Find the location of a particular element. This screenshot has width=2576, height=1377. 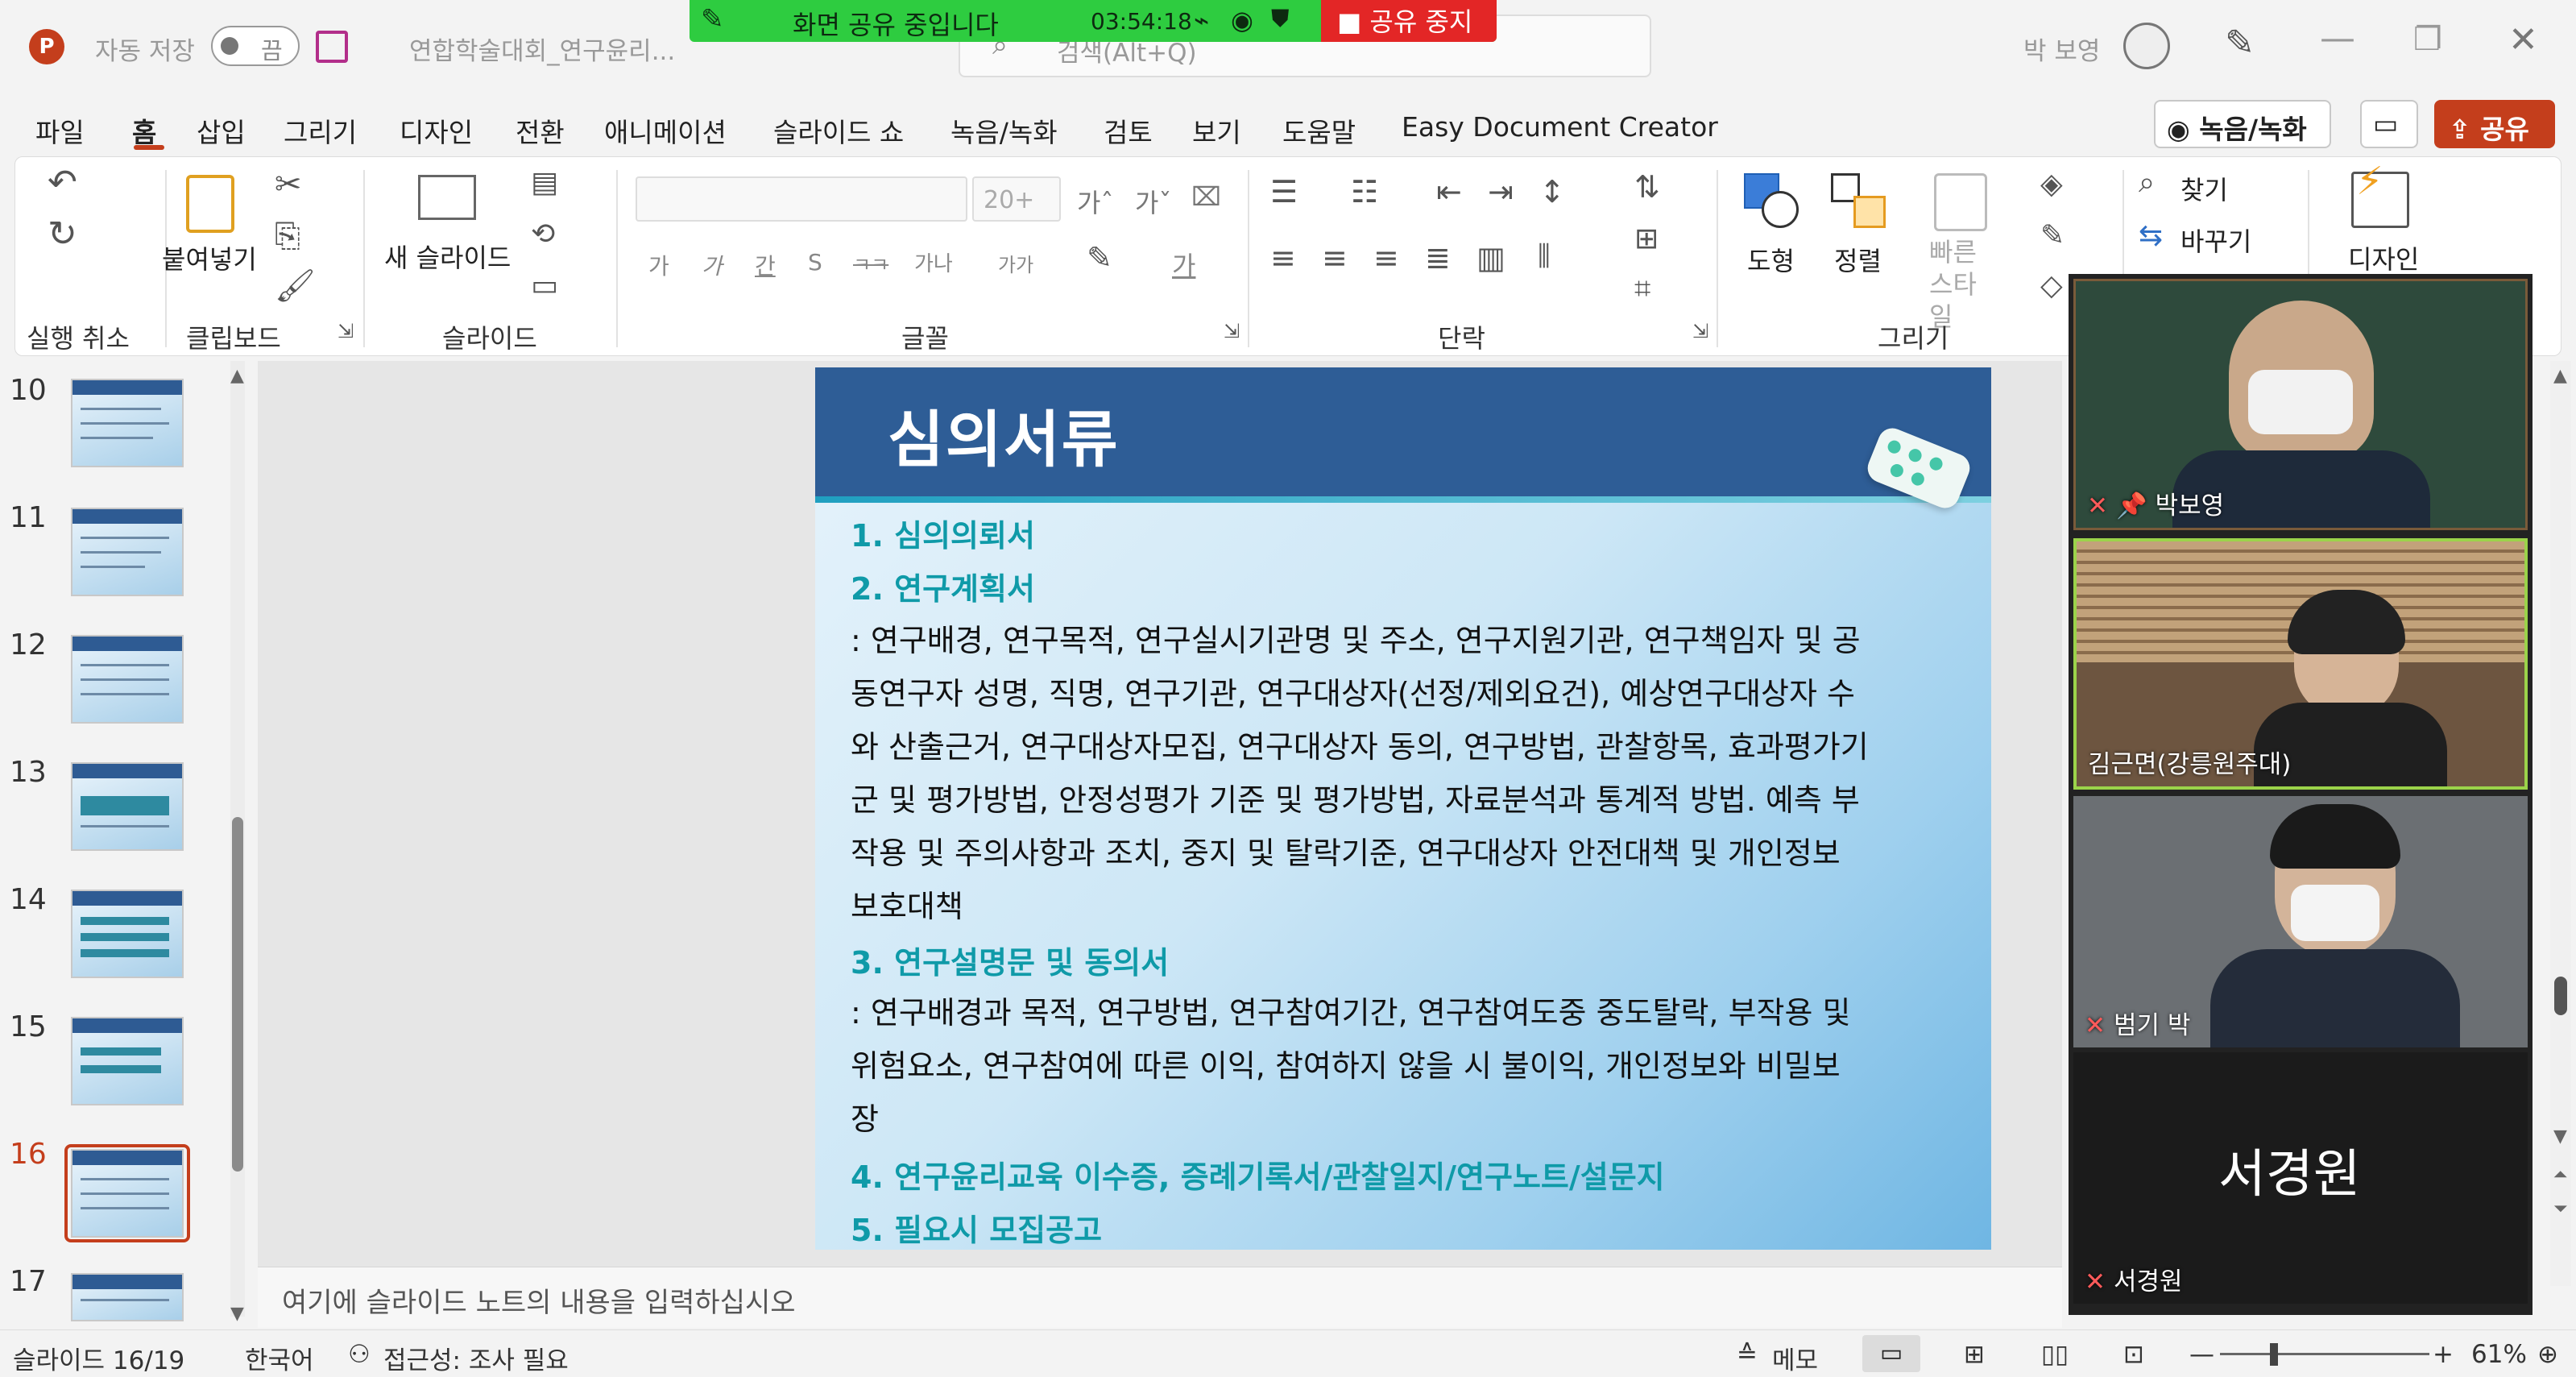

shadow-button: S is located at coordinates (815, 262).